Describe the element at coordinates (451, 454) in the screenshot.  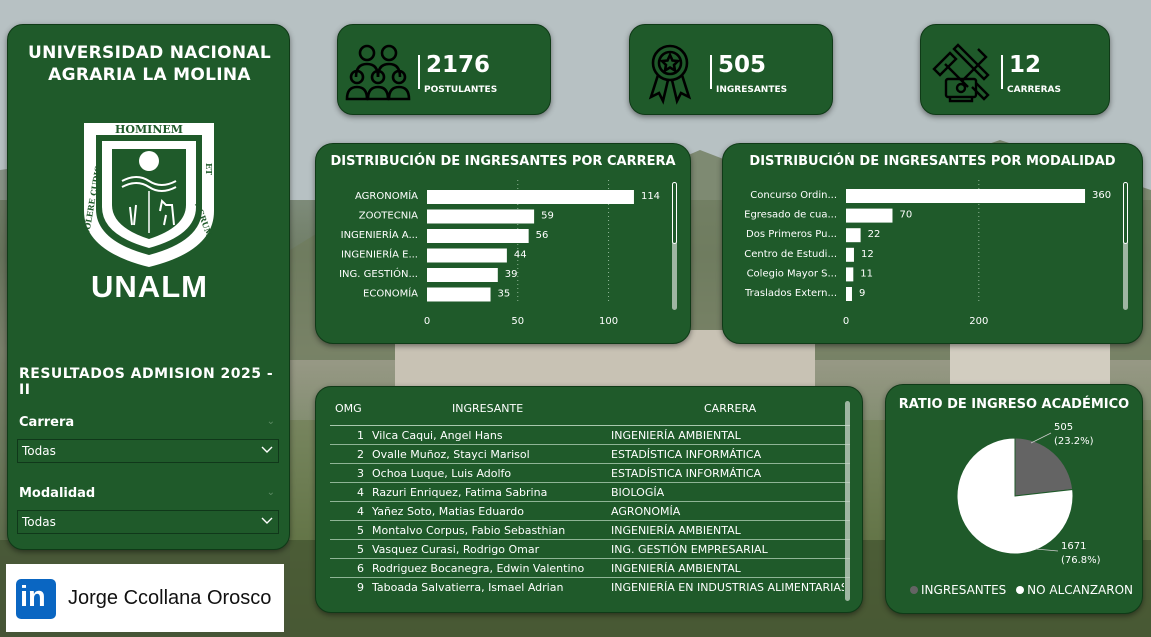
I see `cell-ingresante: Ovalle Muñoz, Stayci Marisol` at that location.